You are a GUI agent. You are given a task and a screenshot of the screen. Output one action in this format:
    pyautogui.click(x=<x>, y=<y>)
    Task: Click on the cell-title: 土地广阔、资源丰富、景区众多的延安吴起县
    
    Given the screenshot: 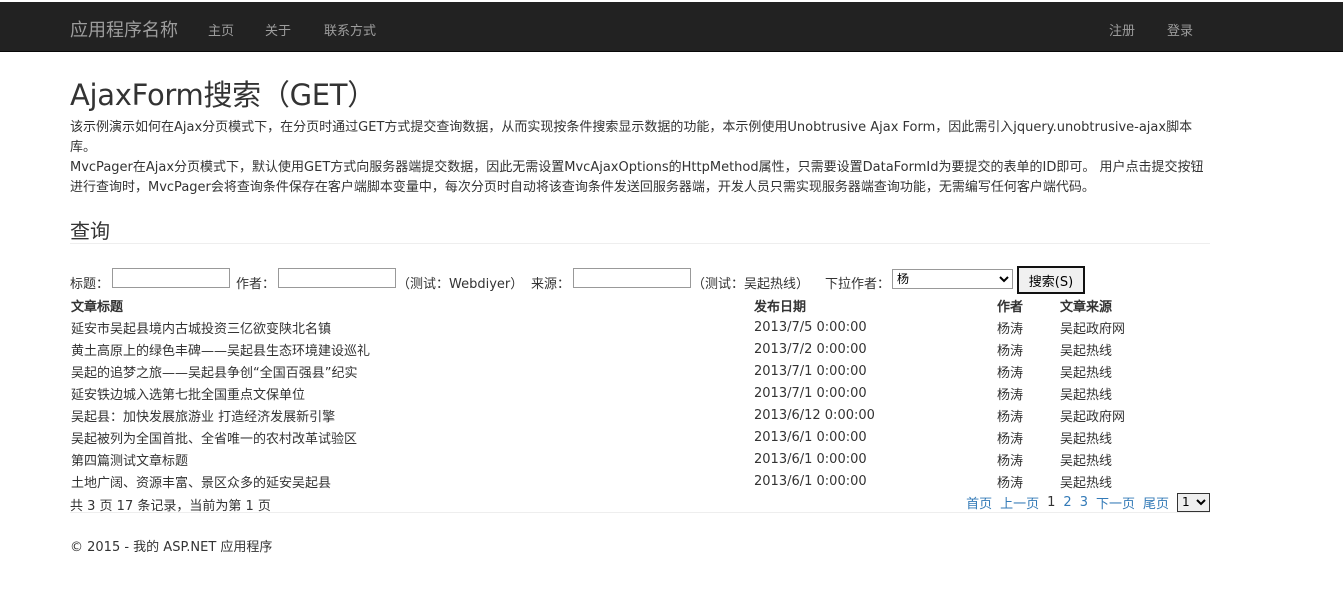 What is the action you would take?
    pyautogui.click(x=201, y=483)
    